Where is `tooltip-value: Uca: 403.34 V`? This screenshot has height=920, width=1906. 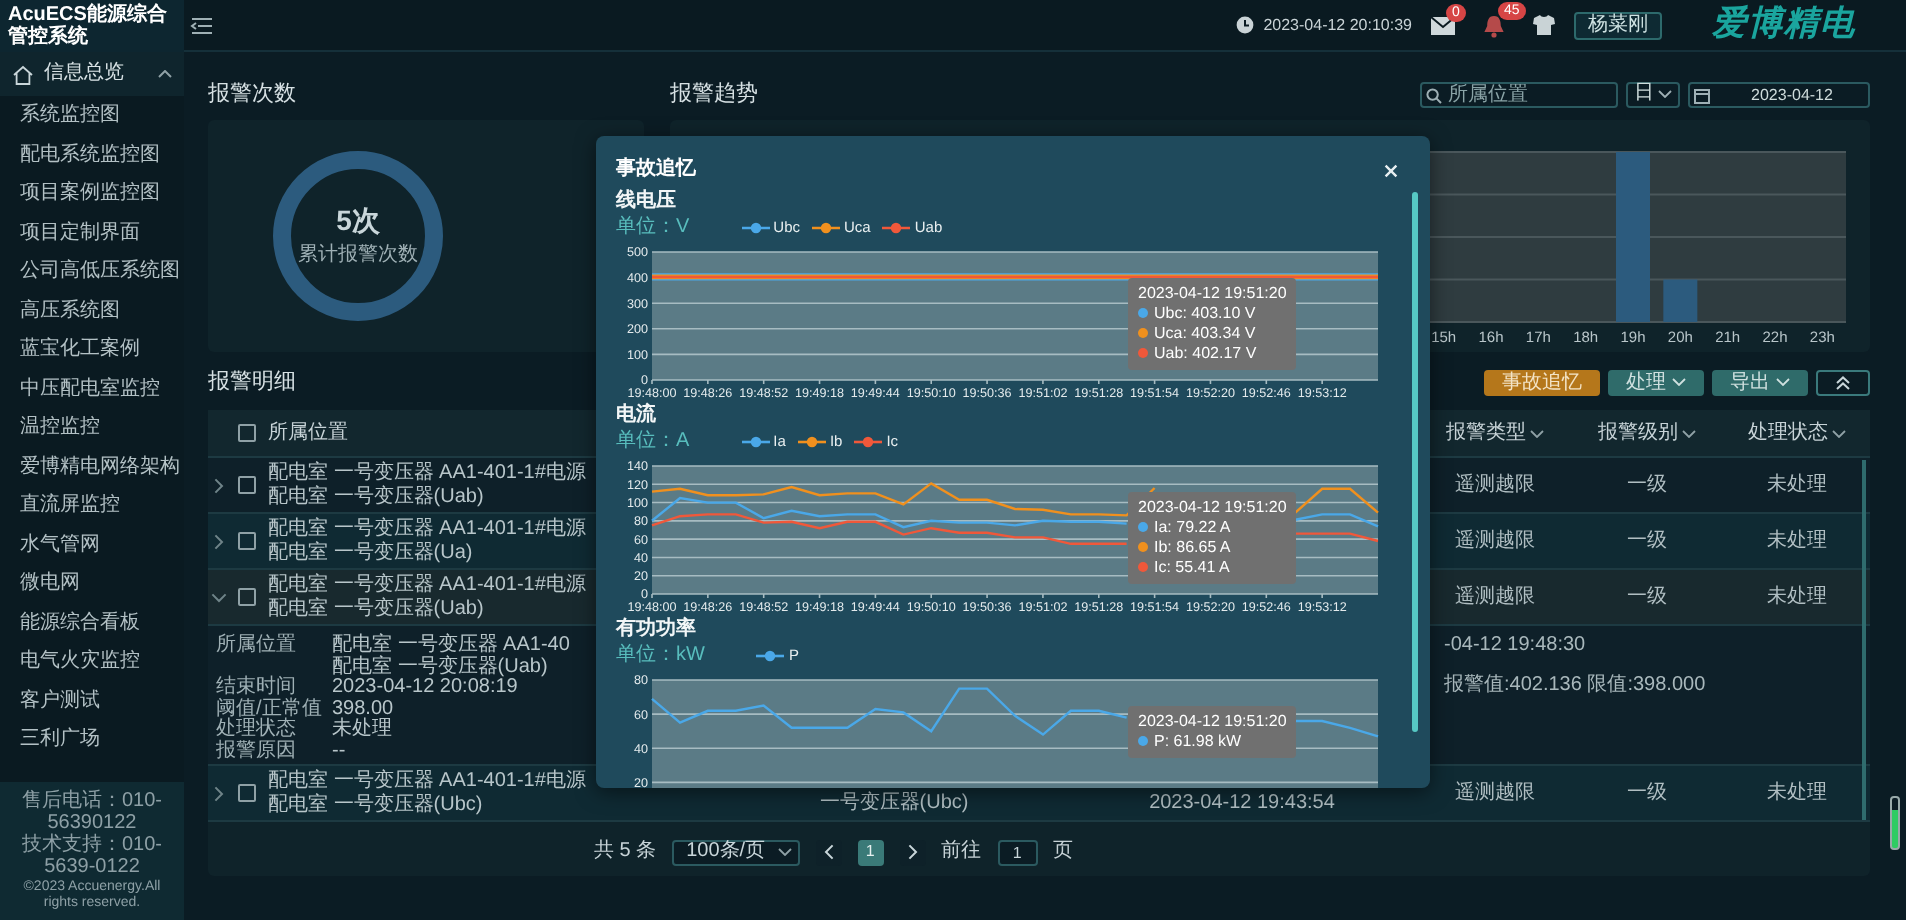 tooltip-value: Uca: 403.34 V is located at coordinates (1205, 333).